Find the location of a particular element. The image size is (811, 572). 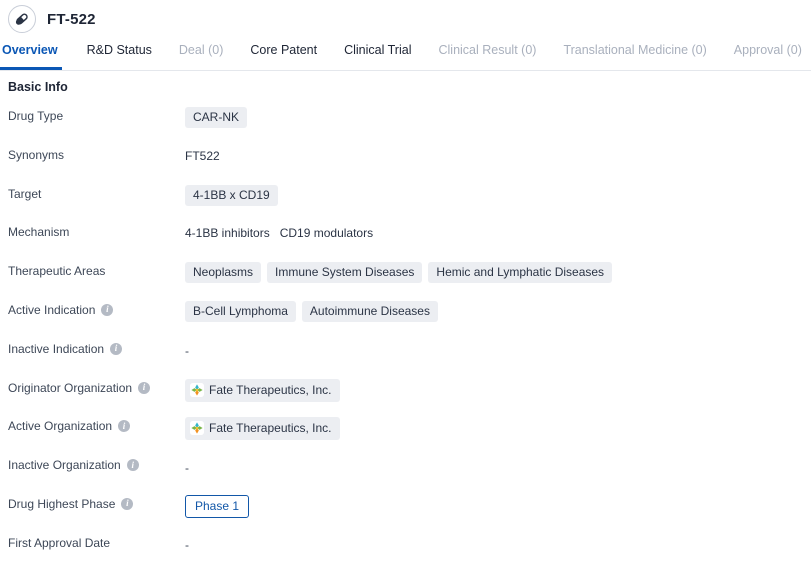

tab-core-patent: Core Patent is located at coordinates (283, 54).